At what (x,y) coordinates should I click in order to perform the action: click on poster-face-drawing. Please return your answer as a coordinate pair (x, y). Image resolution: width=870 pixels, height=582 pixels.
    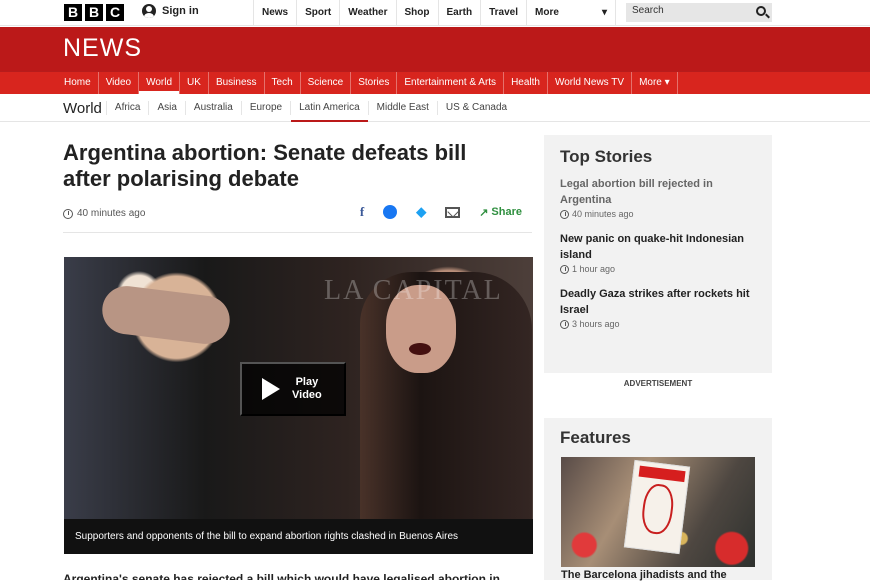
    Looking at the image, I should click on (657, 509).